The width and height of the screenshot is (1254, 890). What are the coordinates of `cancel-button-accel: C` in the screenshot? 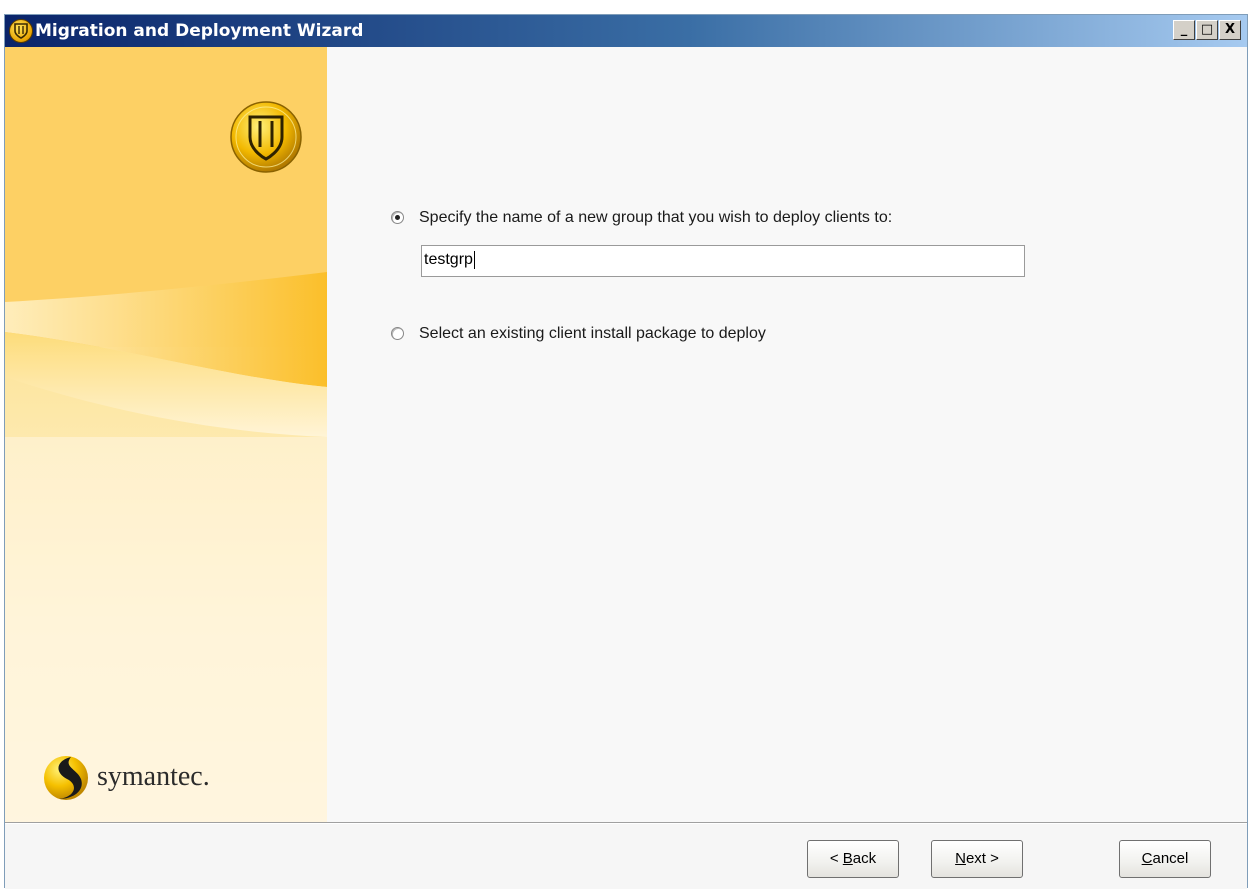 It's located at (1147, 858).